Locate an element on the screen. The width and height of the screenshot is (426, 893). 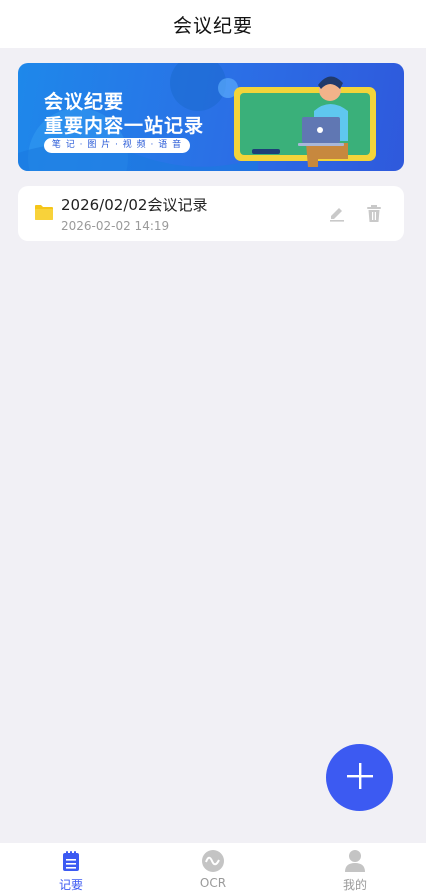
add-record-button is located at coordinates (359, 777).